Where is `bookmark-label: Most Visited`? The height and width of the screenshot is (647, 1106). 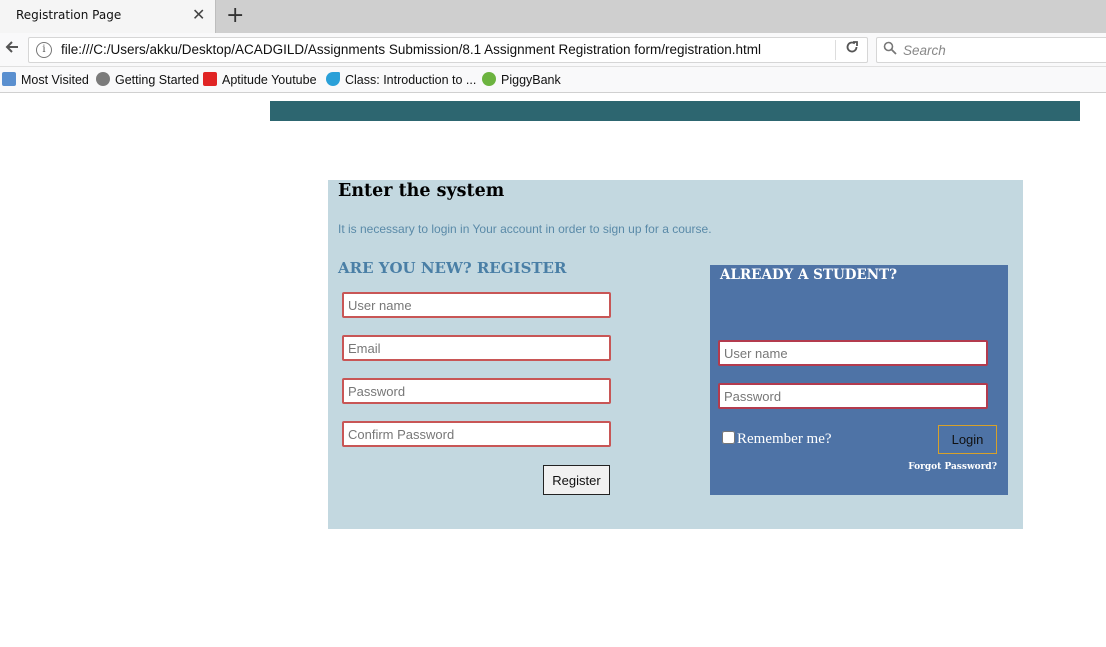 bookmark-label: Most Visited is located at coordinates (55, 80).